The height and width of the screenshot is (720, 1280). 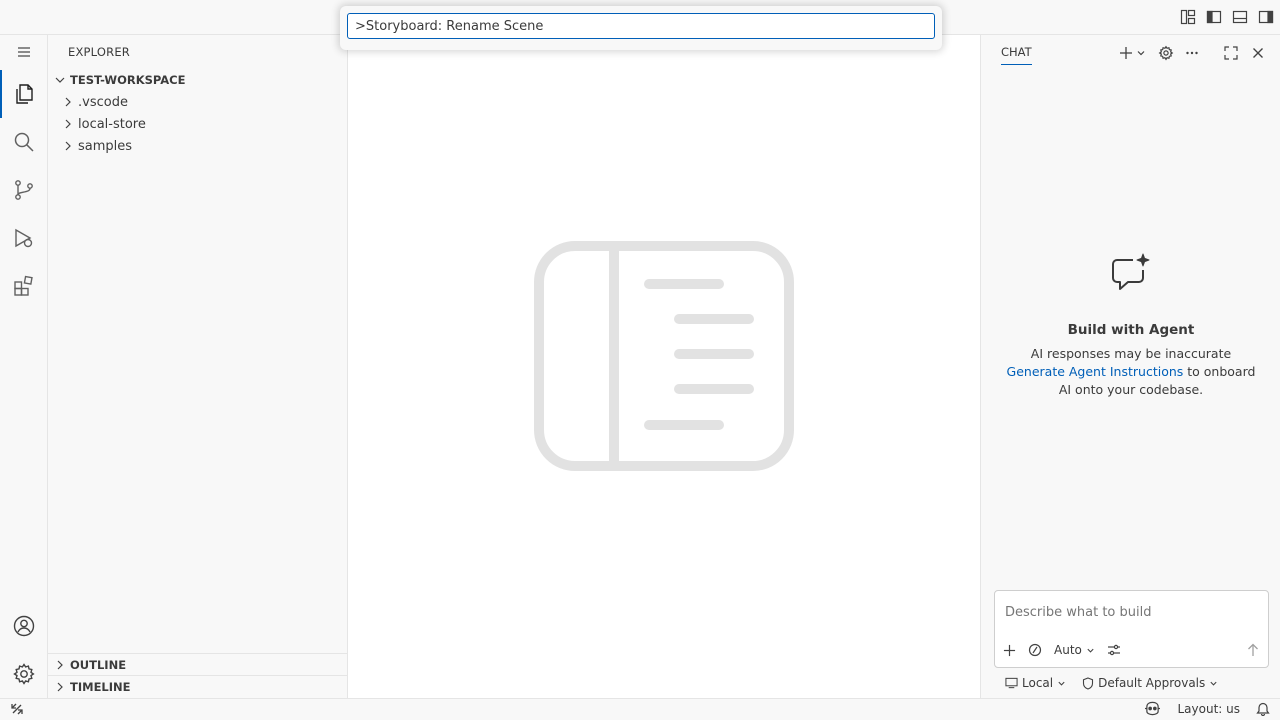 I want to click on editor-watermark-icon, so click(x=664, y=356).